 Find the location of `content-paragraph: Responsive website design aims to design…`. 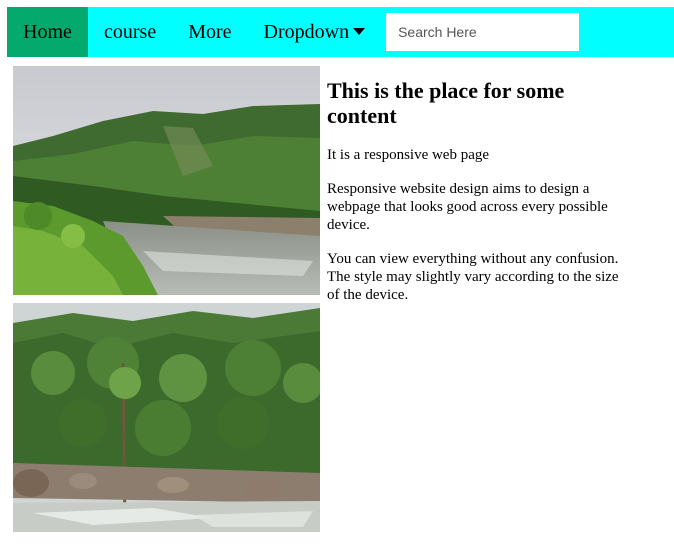

content-paragraph: Responsive website design aims to design… is located at coordinates (467, 207).